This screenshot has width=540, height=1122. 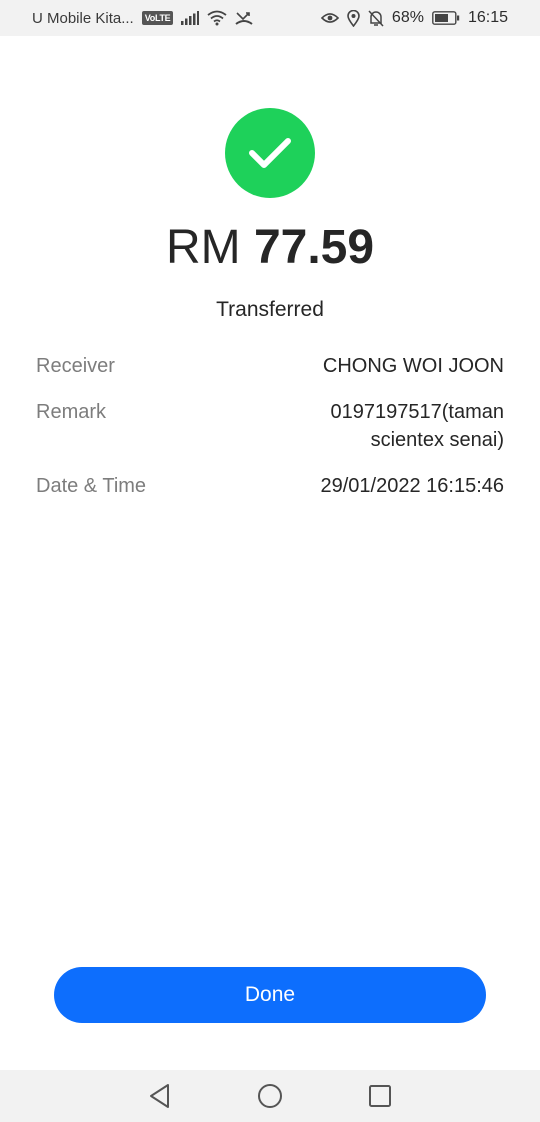 What do you see at coordinates (160, 1096) in the screenshot?
I see `back-icon` at bounding box center [160, 1096].